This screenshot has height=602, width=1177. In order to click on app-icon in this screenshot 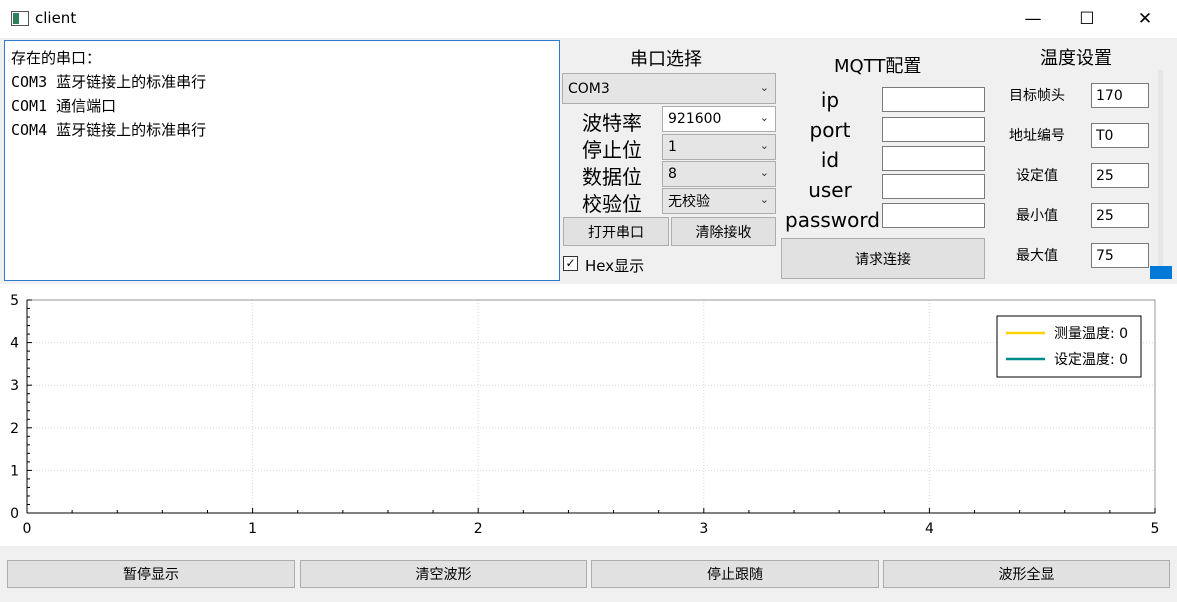, I will do `click(20, 18)`.